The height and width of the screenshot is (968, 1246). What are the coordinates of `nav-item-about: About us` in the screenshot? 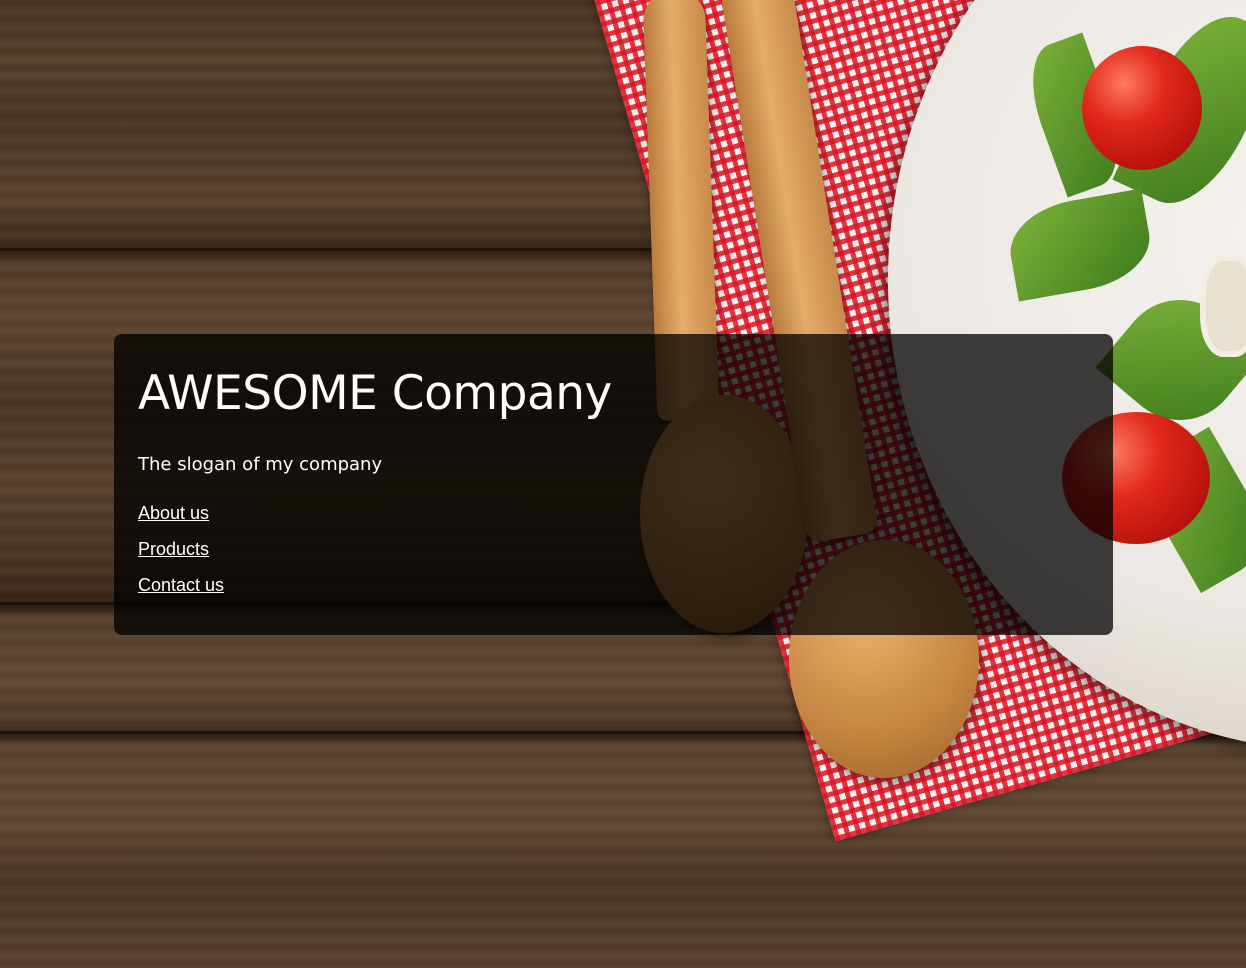 It's located at (613, 513).